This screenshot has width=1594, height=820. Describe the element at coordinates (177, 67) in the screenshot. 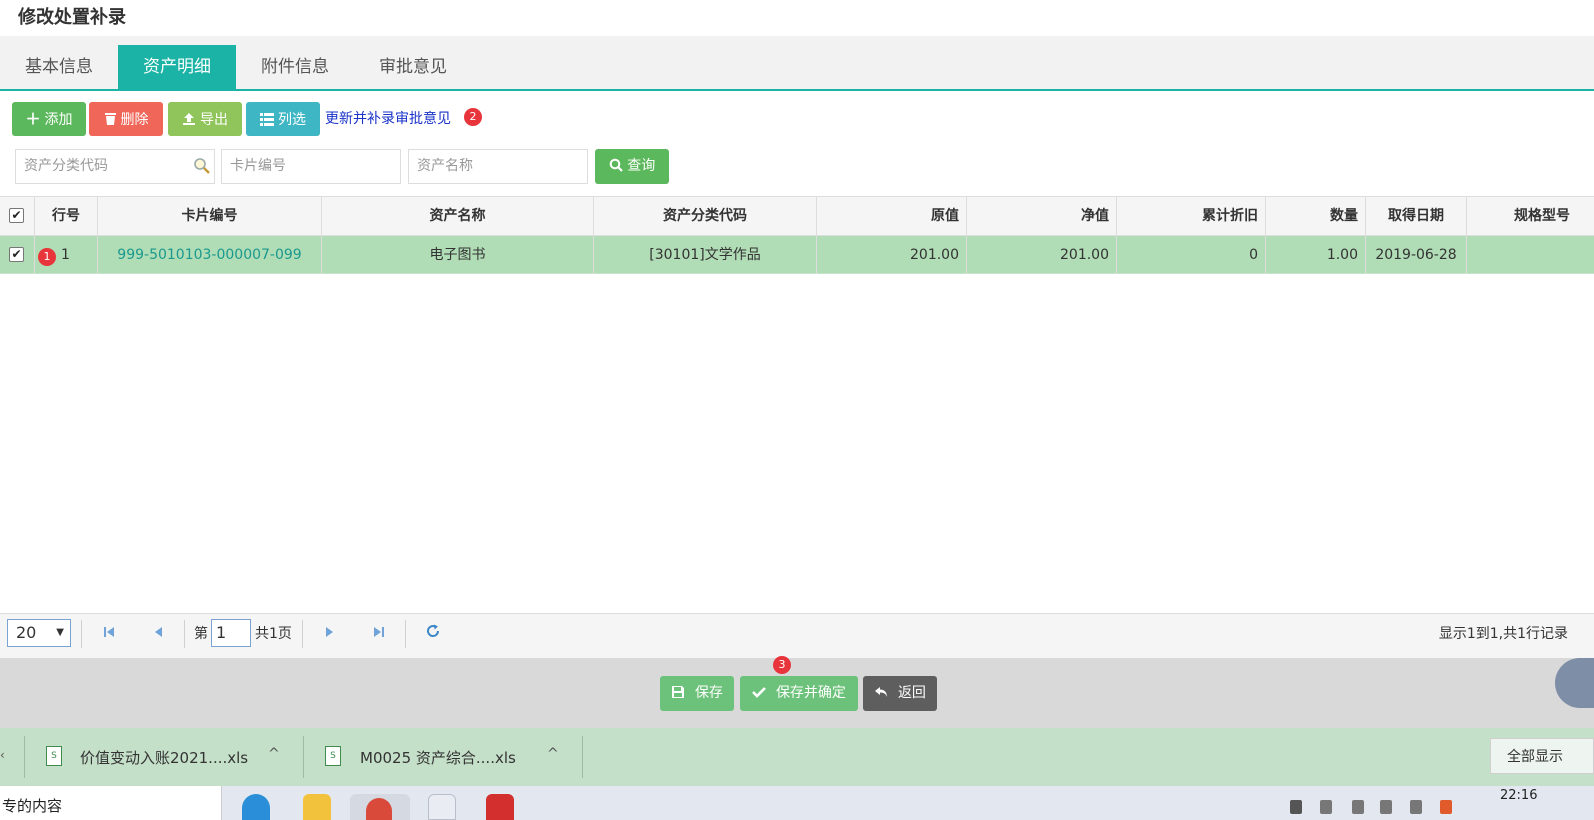

I see `tab-asset-details: 资产明细` at that location.